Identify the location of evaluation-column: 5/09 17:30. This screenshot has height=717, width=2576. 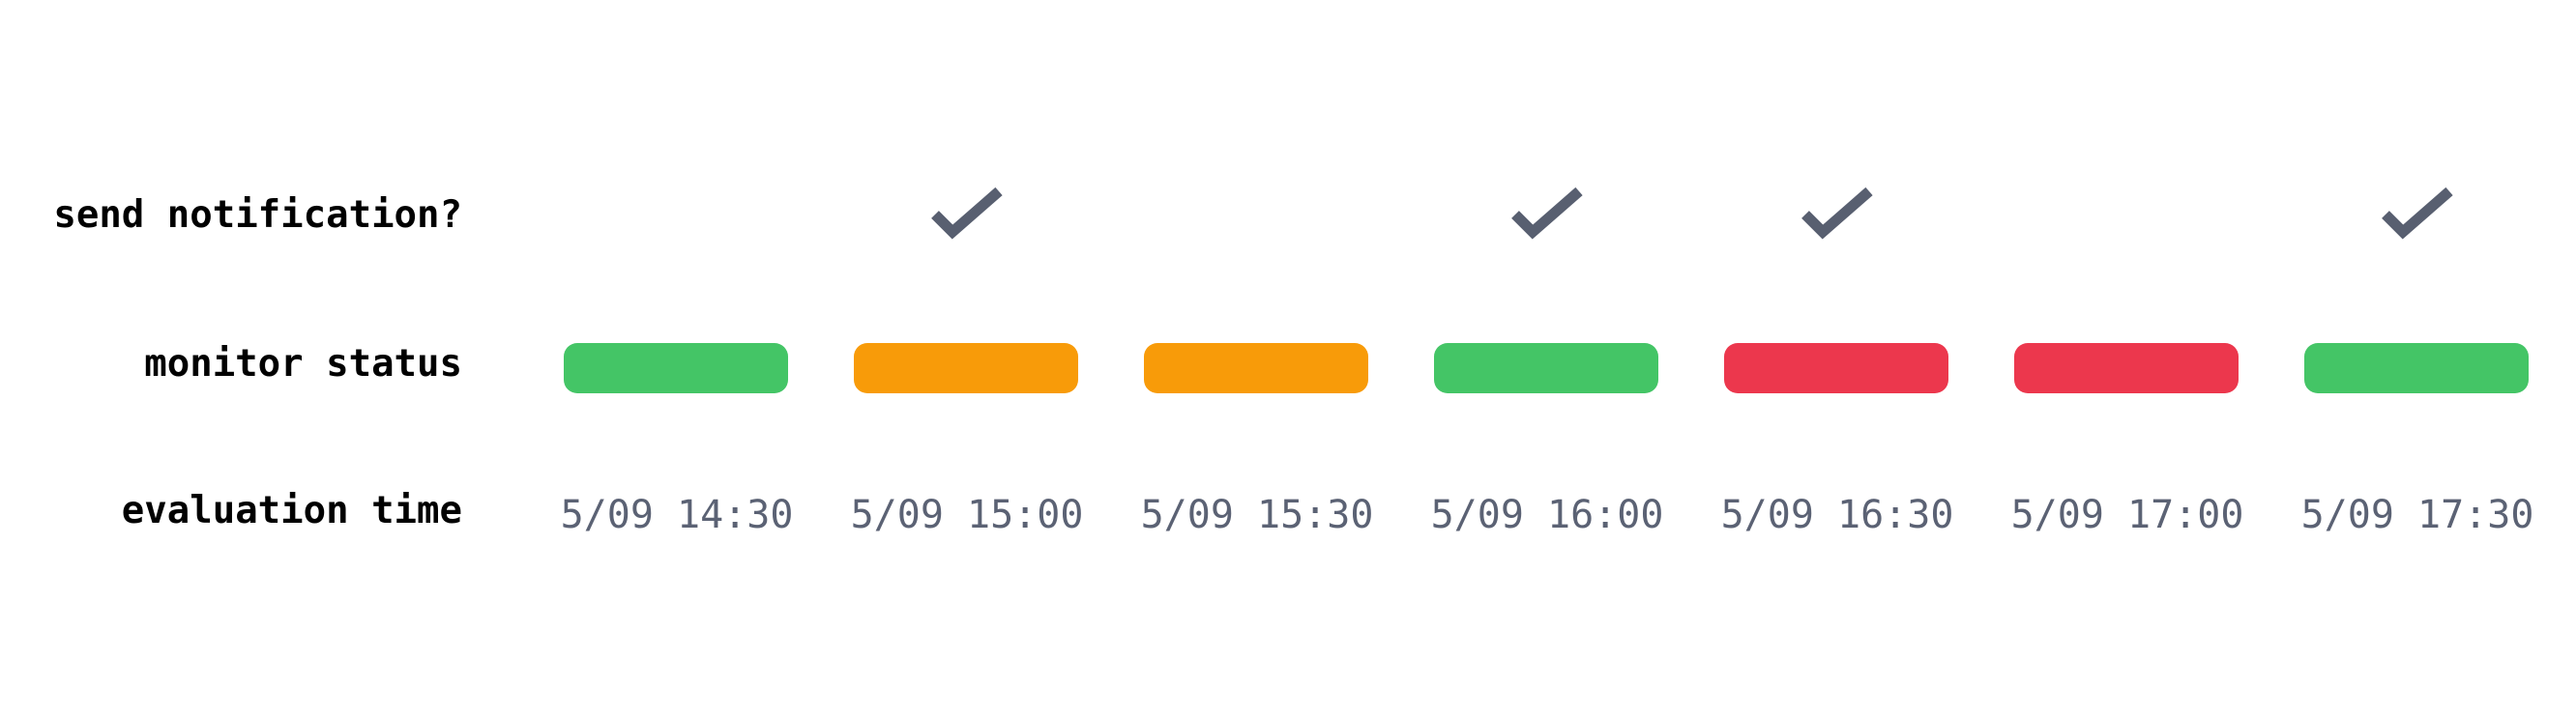
(2417, 358).